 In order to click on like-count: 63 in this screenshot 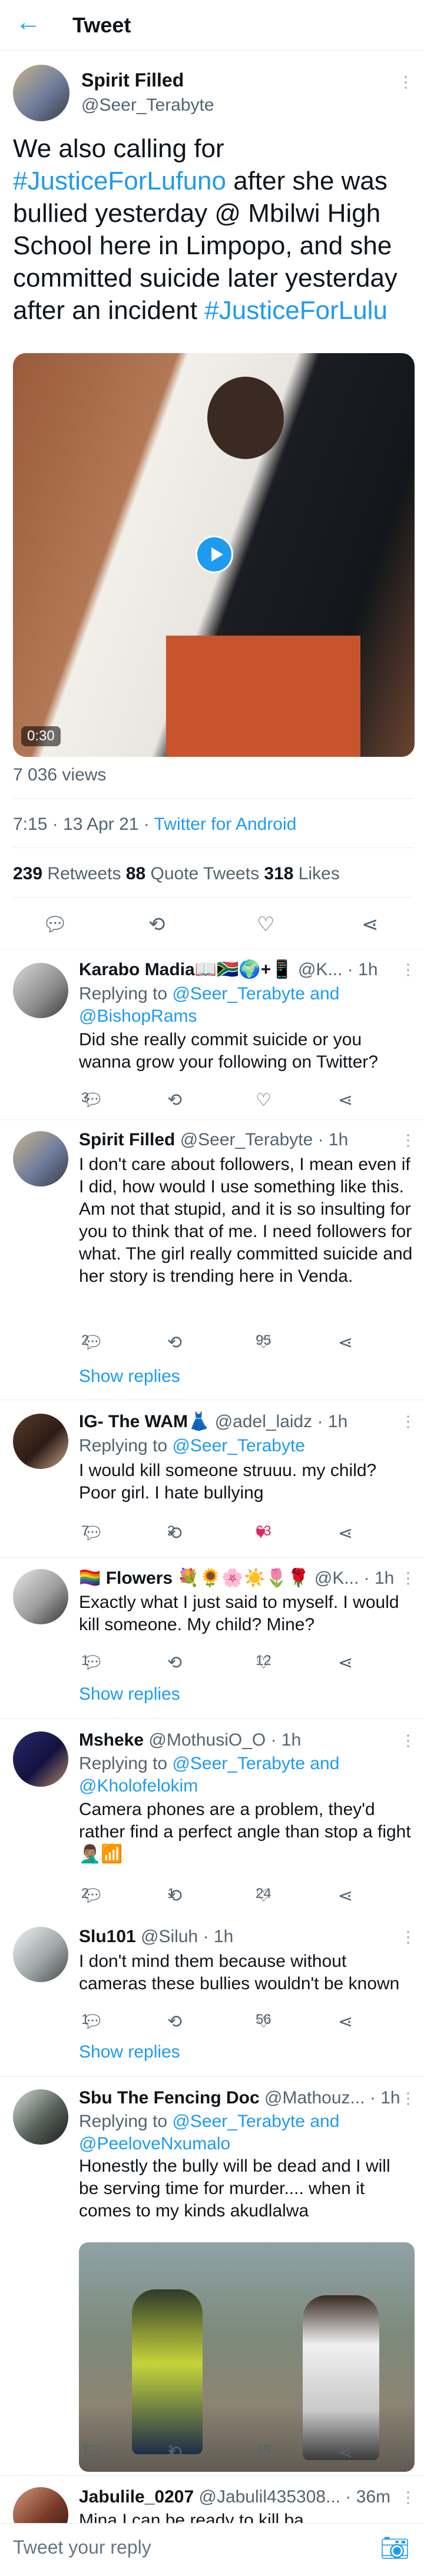, I will do `click(264, 1531)`.